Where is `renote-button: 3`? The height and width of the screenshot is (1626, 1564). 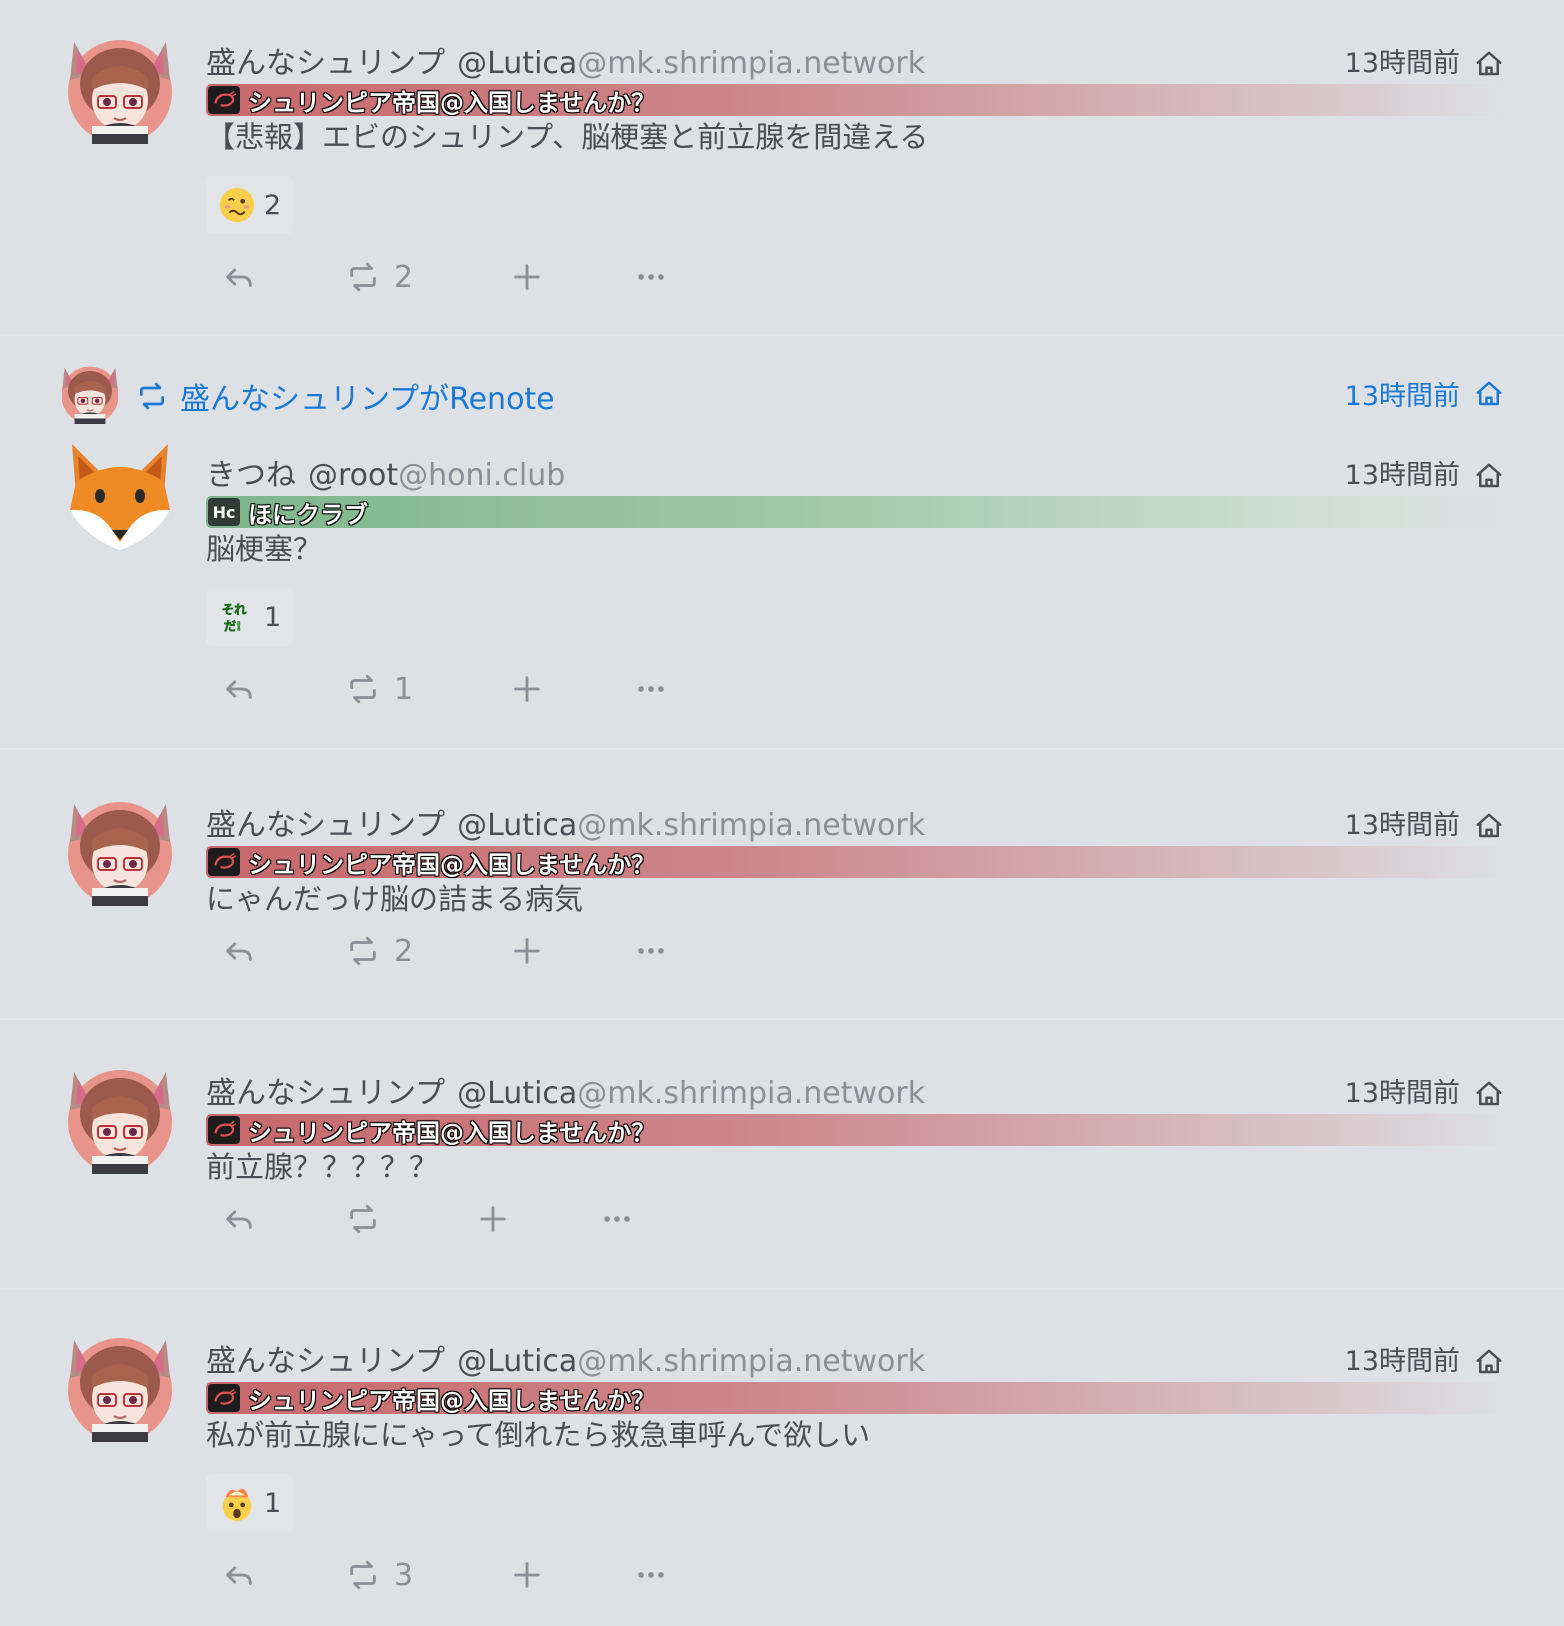
renote-button: 3 is located at coordinates (379, 1575).